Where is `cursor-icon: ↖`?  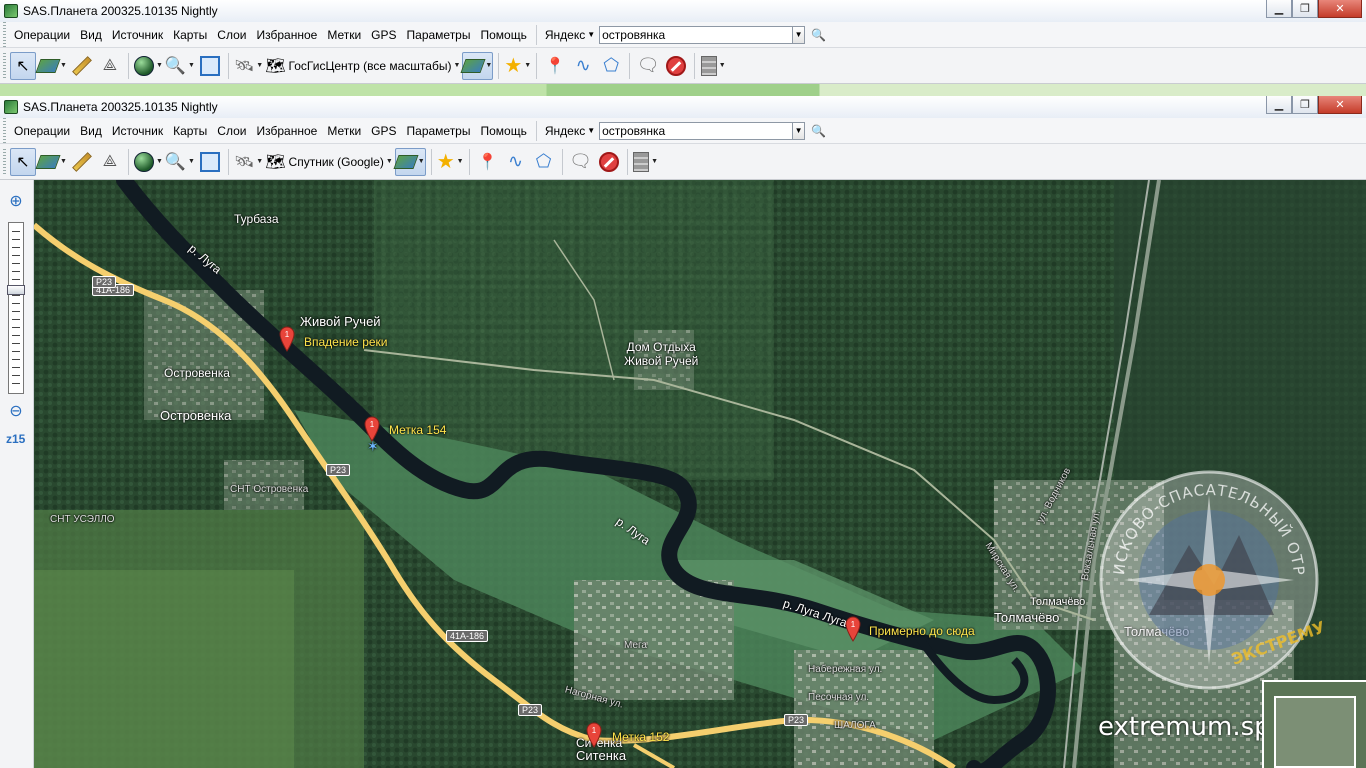
cursor-icon: ↖ is located at coordinates (23, 66).